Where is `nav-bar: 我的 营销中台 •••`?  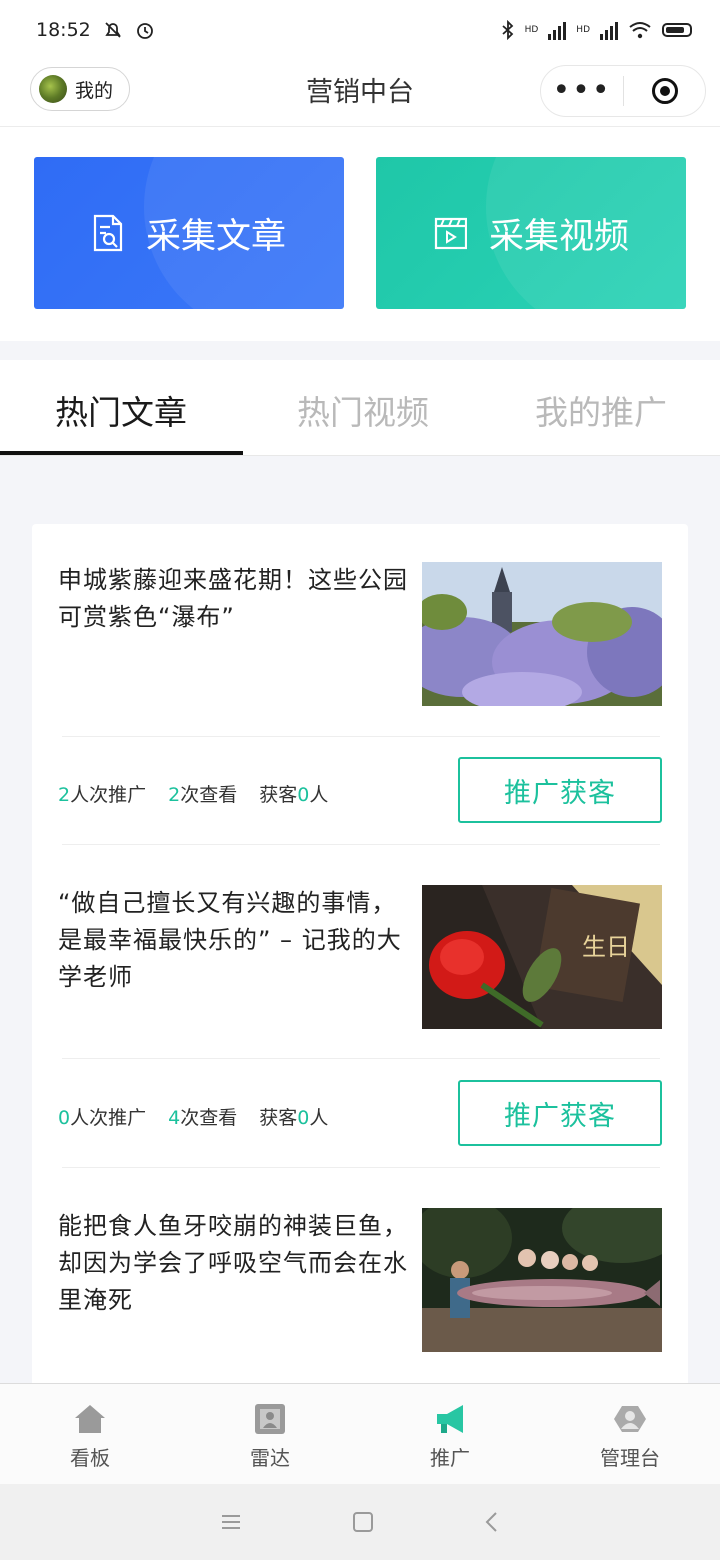
nav-bar: 我的 营销中台 ••• is located at coordinates (360, 93).